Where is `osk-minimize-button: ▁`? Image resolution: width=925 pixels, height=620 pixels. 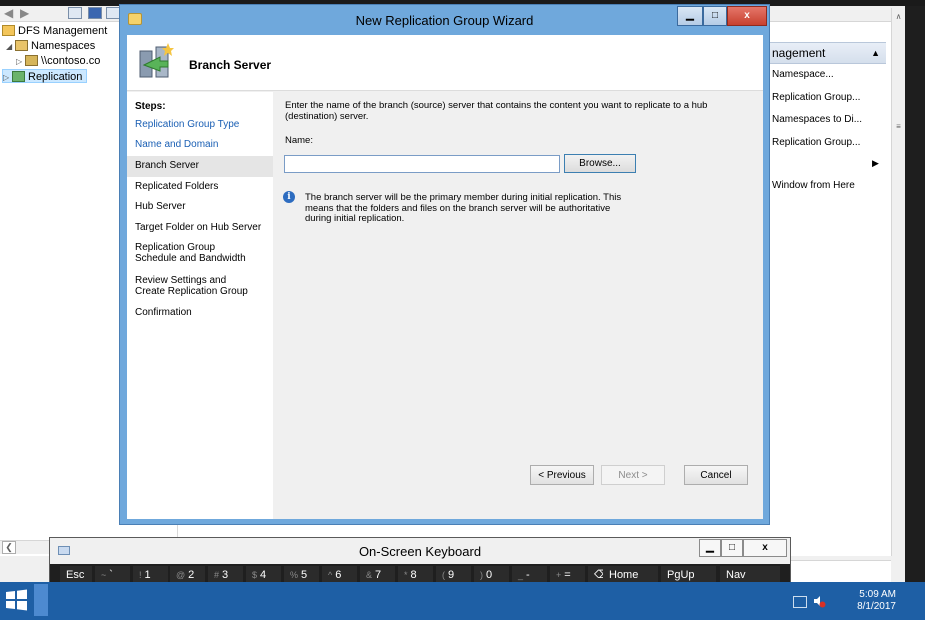 osk-minimize-button: ▁ is located at coordinates (710, 548).